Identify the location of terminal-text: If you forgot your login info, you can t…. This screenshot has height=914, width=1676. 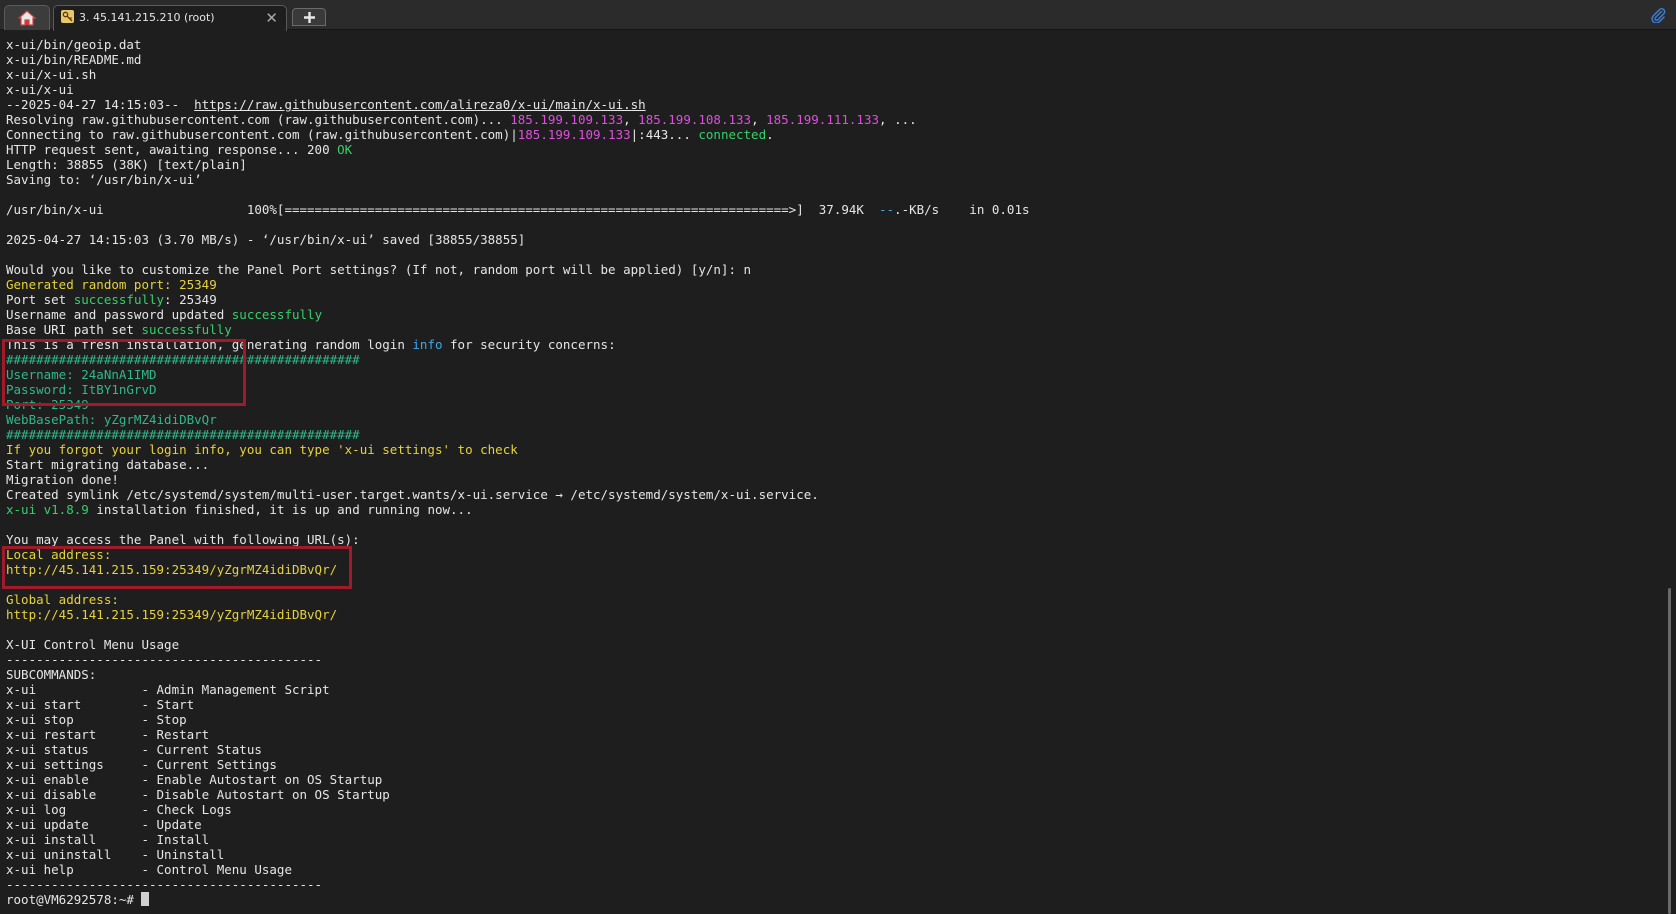
(262, 449).